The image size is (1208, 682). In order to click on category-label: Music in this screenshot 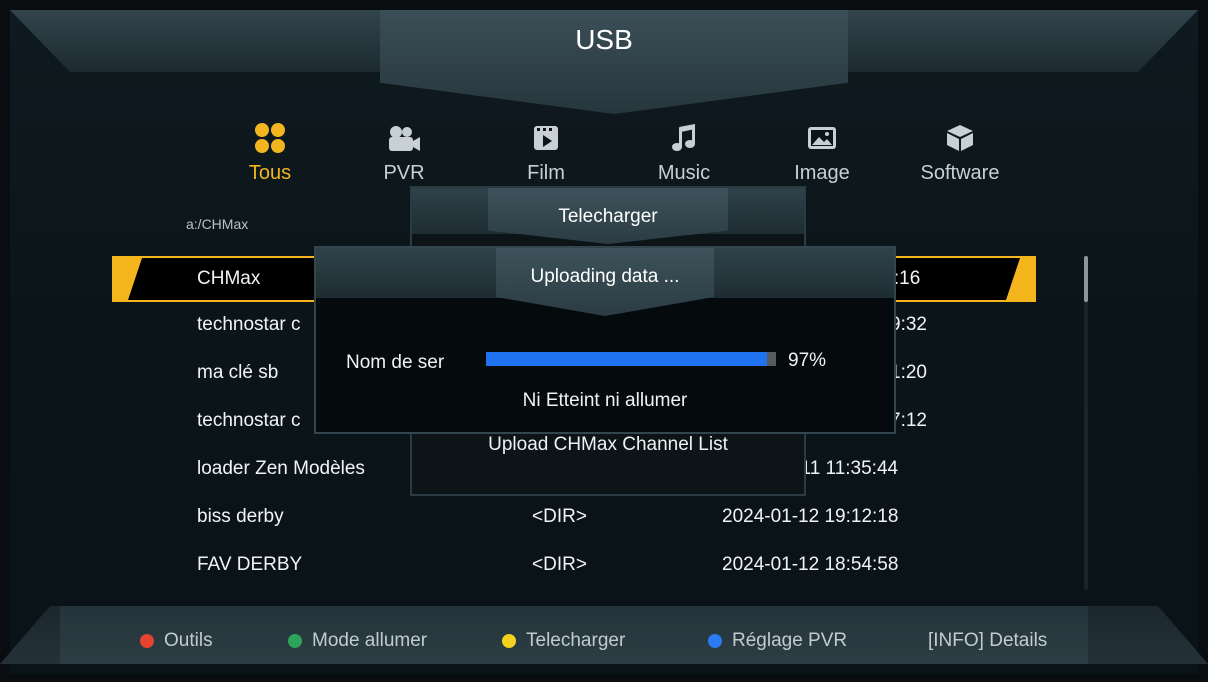, I will do `click(684, 173)`.